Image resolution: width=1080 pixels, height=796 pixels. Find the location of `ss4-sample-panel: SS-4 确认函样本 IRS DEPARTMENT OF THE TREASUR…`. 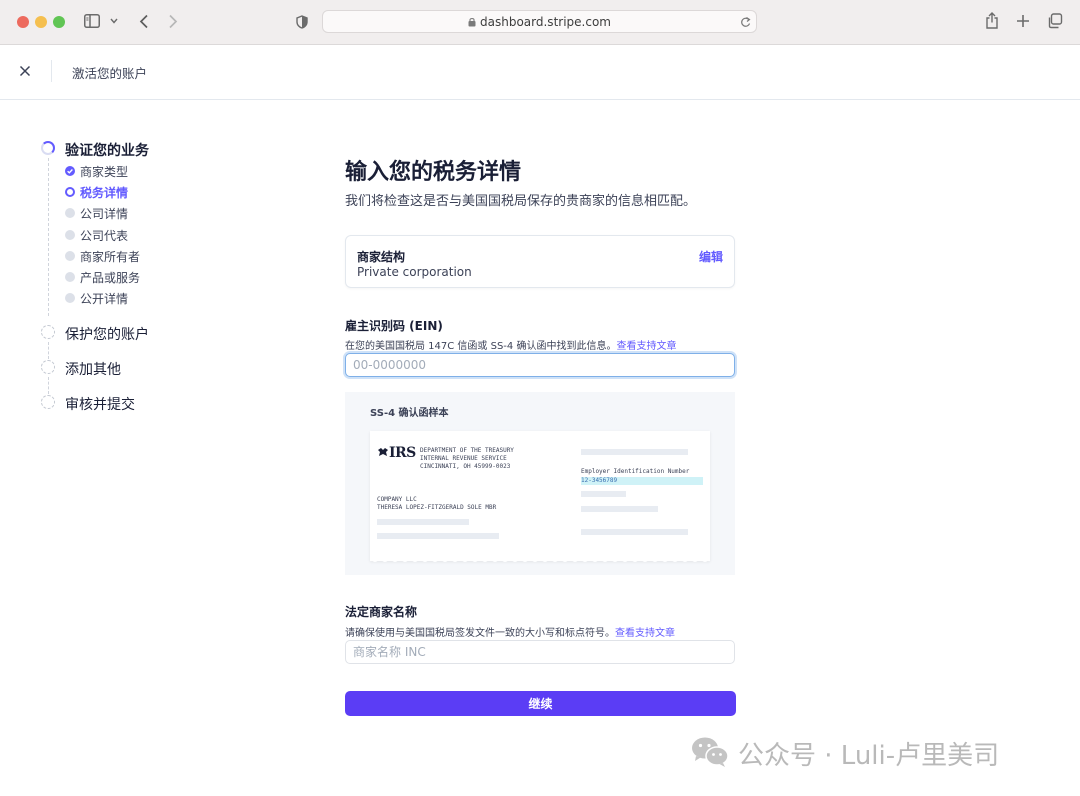

ss4-sample-panel: SS-4 确认函样本 IRS DEPARTMENT OF THE TREASUR… is located at coordinates (540, 483).